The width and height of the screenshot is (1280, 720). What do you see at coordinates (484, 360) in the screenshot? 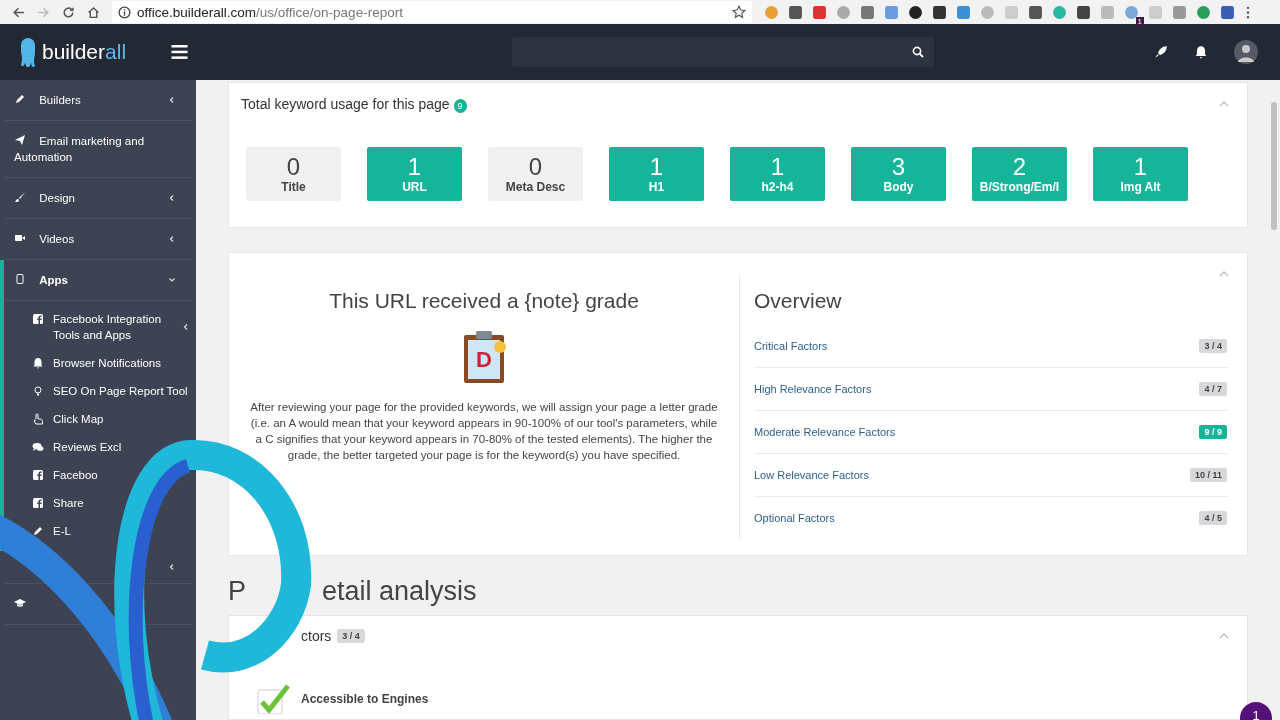
I see `grade-letter: D` at bounding box center [484, 360].